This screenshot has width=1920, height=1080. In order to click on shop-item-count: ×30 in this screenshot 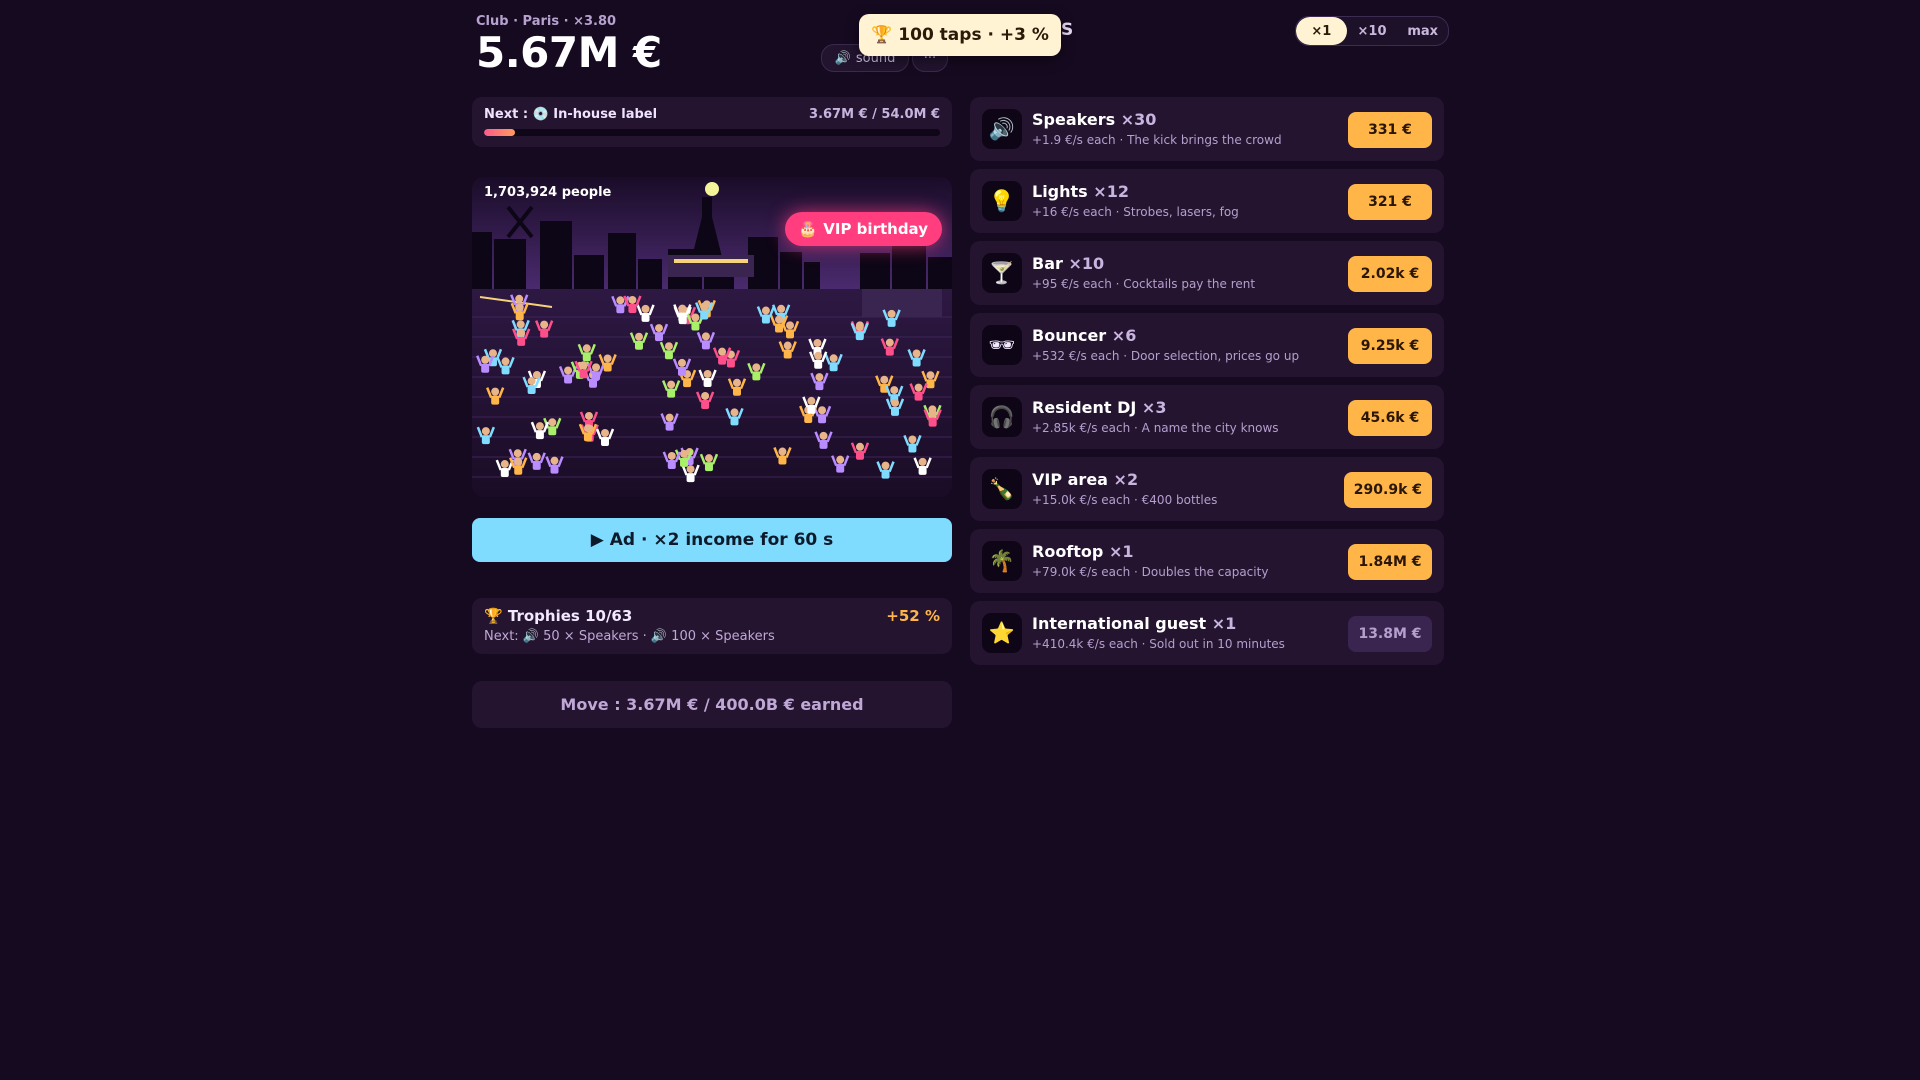, I will do `click(1138, 119)`.